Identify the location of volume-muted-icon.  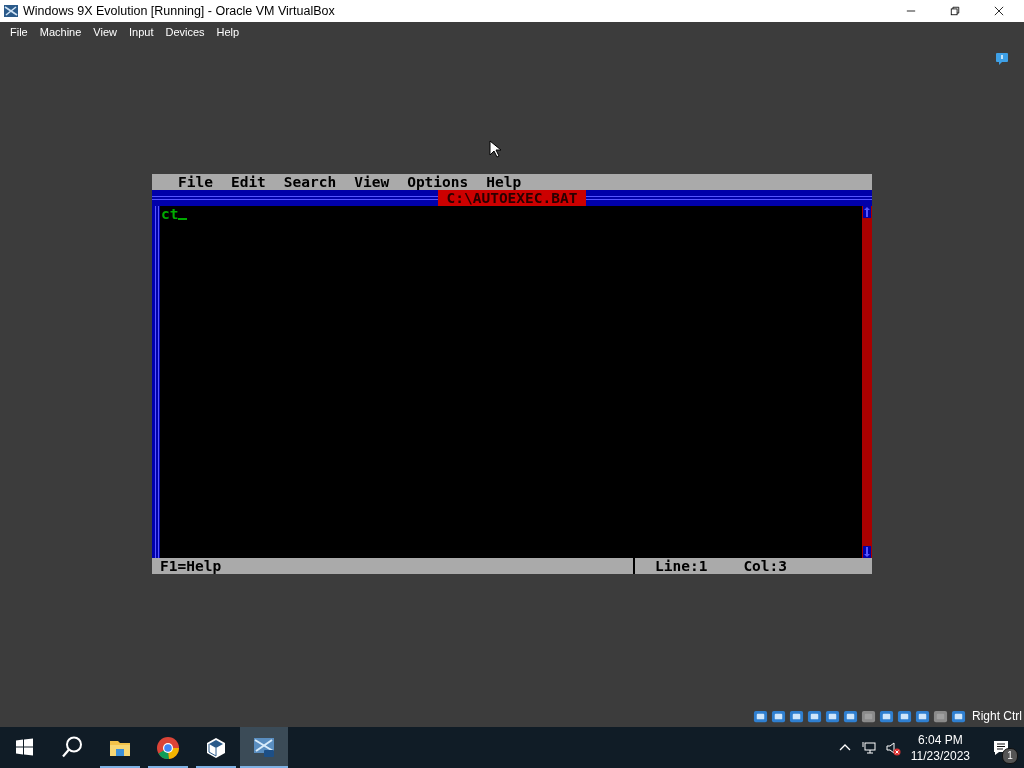
(892, 747).